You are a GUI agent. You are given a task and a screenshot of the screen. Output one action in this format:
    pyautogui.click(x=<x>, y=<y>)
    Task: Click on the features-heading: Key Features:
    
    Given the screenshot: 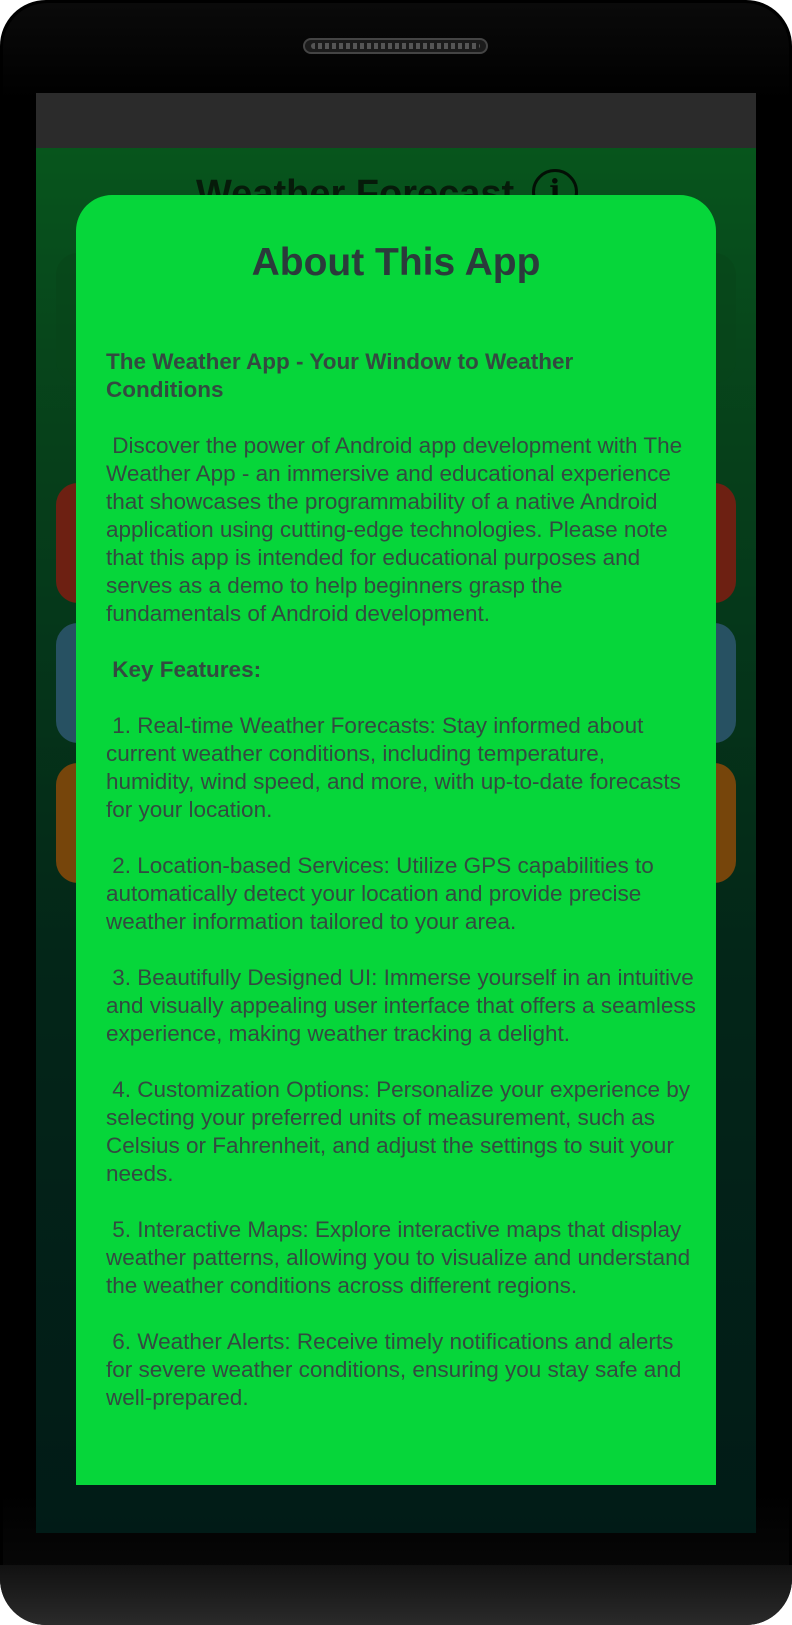 What is the action you would take?
    pyautogui.click(x=187, y=669)
    